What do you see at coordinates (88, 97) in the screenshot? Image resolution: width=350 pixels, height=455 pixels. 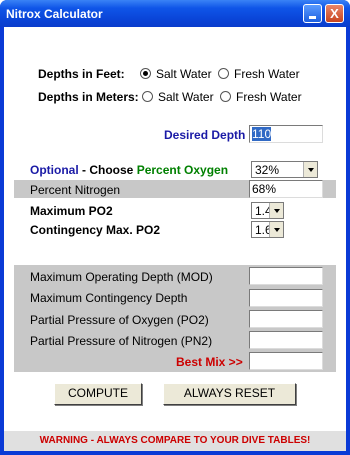 I see `meters-label: Depths in Meters:` at bounding box center [88, 97].